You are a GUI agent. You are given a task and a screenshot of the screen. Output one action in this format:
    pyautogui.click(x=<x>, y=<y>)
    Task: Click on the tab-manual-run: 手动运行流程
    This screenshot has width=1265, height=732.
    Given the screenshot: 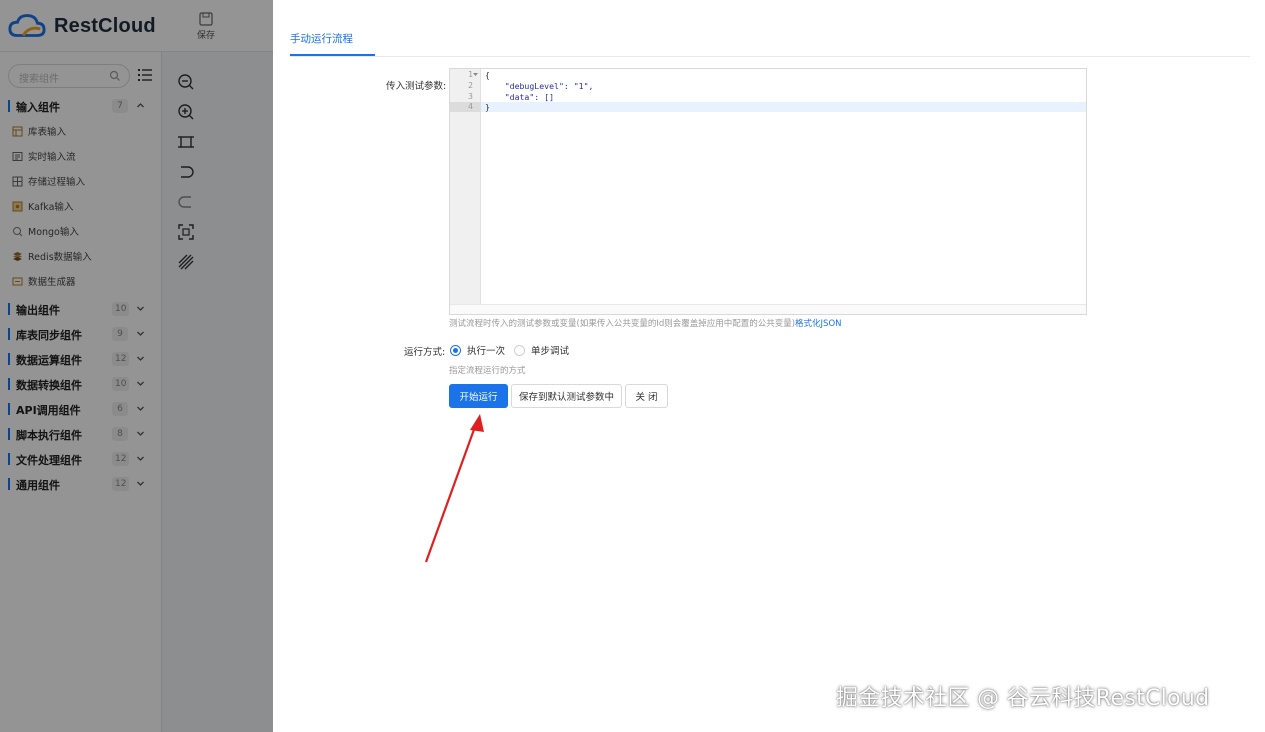 What is the action you would take?
    pyautogui.click(x=321, y=38)
    